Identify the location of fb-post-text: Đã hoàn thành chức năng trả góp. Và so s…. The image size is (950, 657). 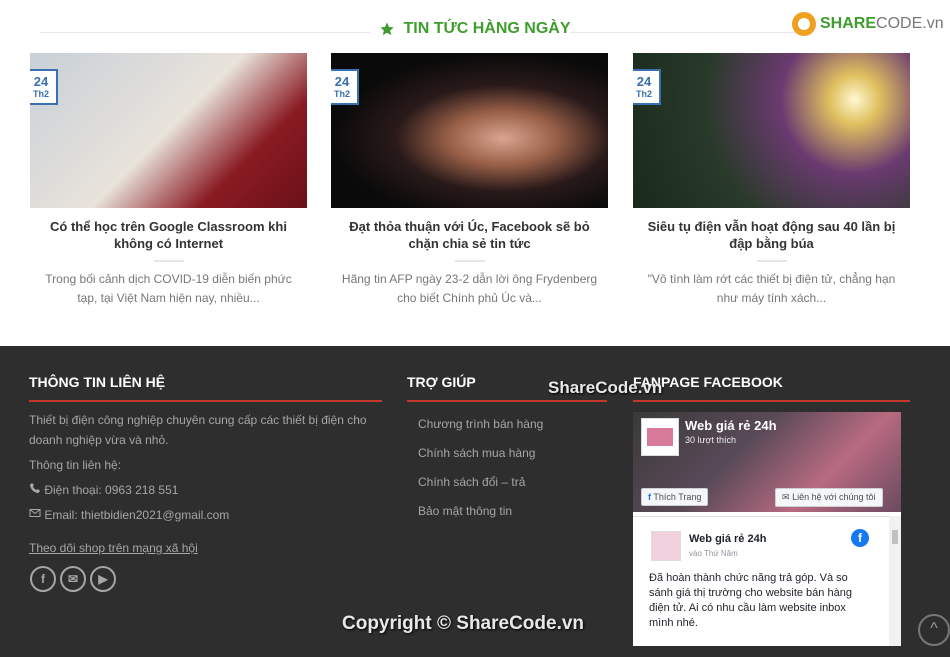
(750, 600).